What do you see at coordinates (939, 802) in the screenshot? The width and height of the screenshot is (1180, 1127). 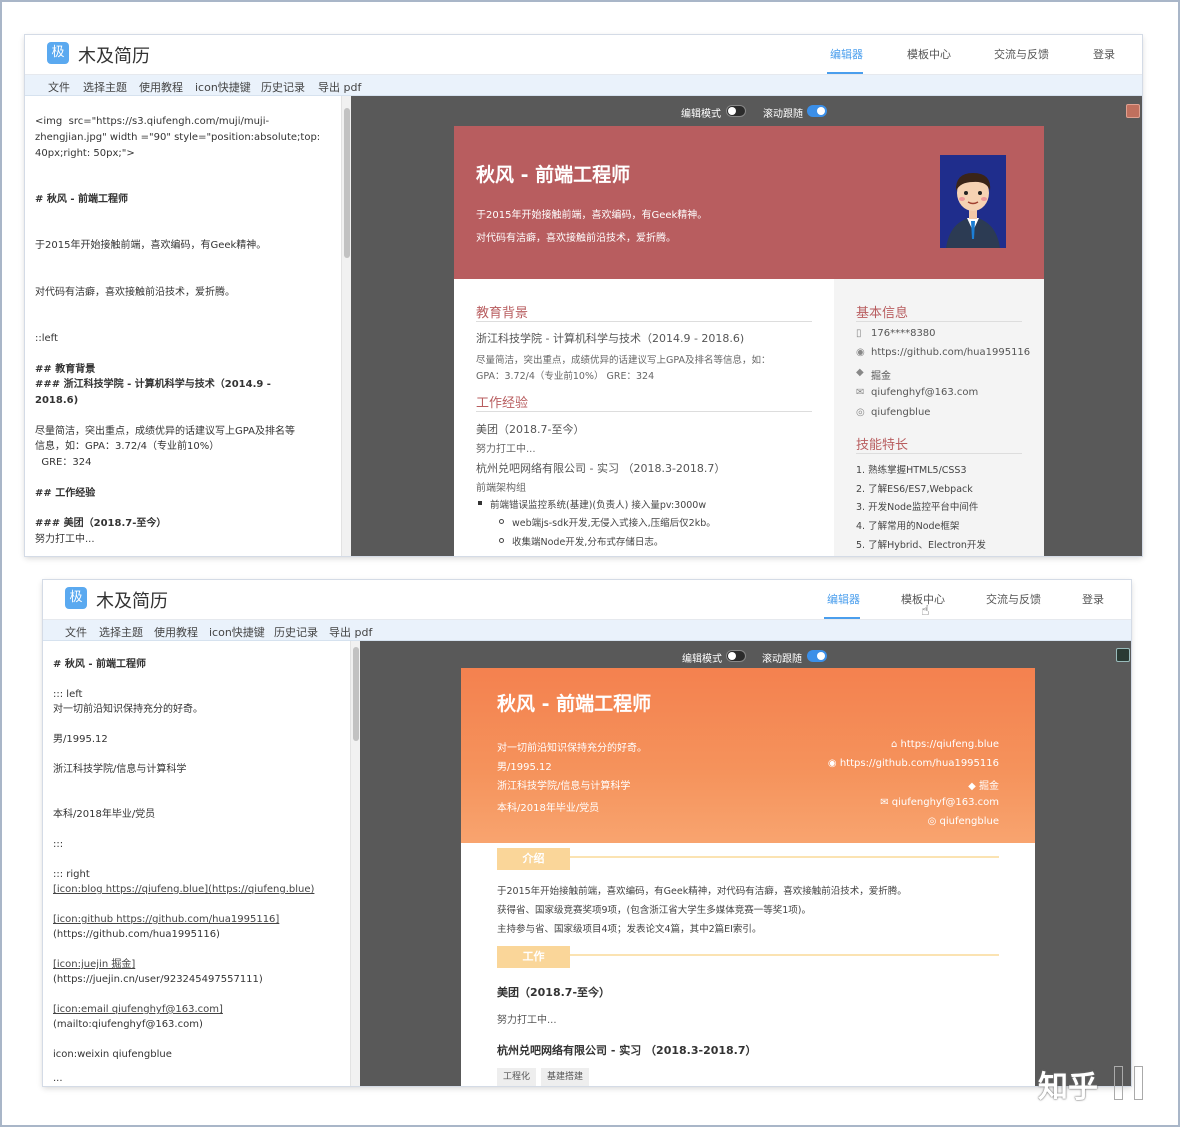 I see `email-link: ✉ qiufenghyf@163.com` at bounding box center [939, 802].